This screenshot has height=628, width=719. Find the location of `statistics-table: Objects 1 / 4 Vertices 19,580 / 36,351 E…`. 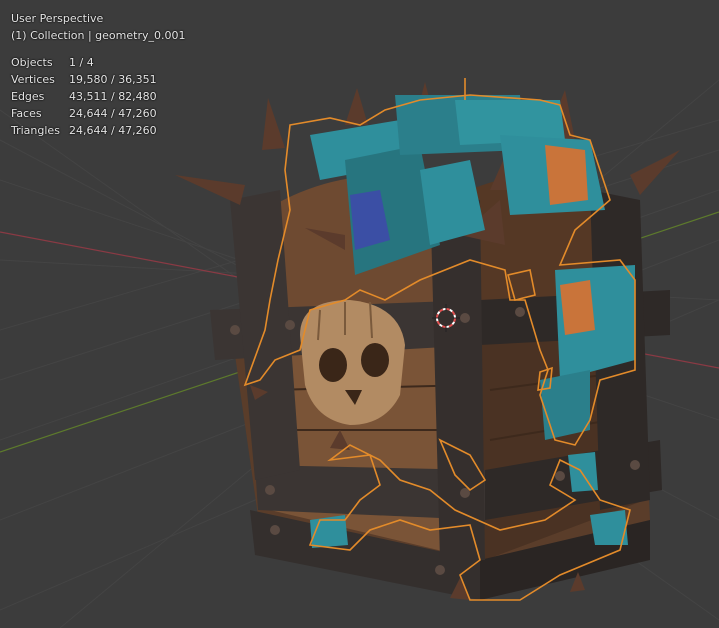

statistics-table: Objects 1 / 4 Vertices 19,580 / 36,351 E… is located at coordinates (98, 96).